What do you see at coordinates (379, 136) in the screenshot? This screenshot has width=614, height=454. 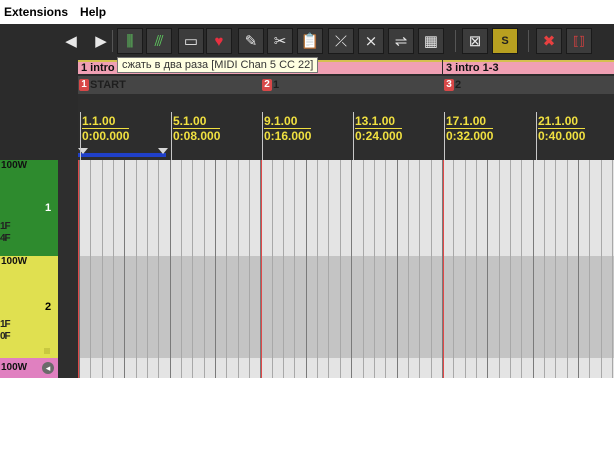 I see `ruler-time: 0:24.000` at bounding box center [379, 136].